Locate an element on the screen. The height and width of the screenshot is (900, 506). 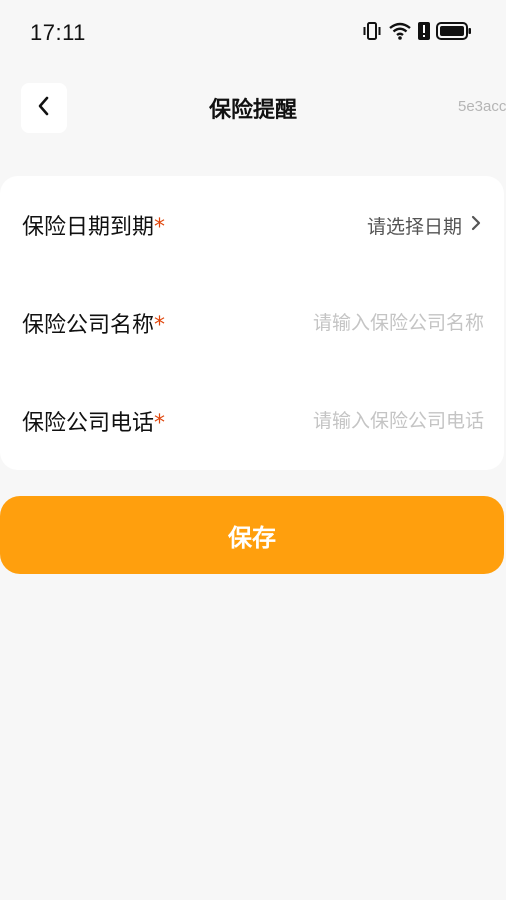
company-name-row: 保险公司名称* is located at coordinates (252, 323).